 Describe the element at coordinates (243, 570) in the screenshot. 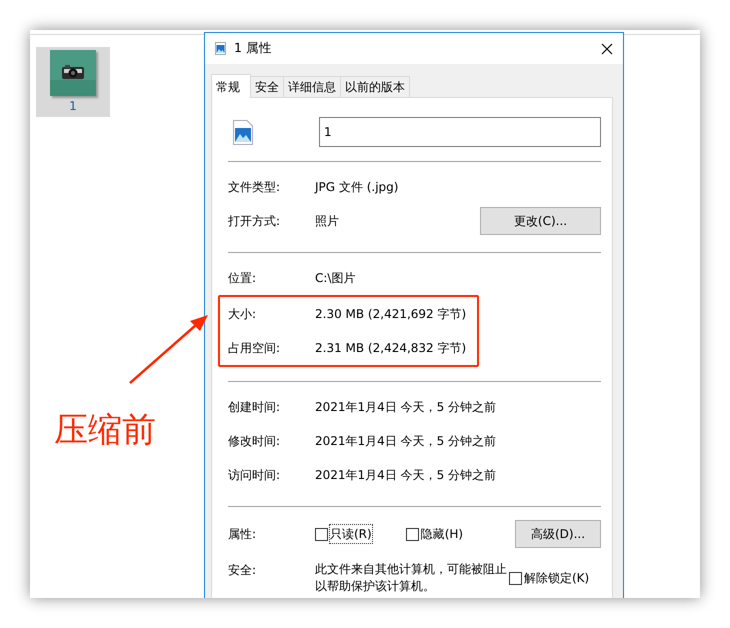

I see `field-label: 安全:` at that location.